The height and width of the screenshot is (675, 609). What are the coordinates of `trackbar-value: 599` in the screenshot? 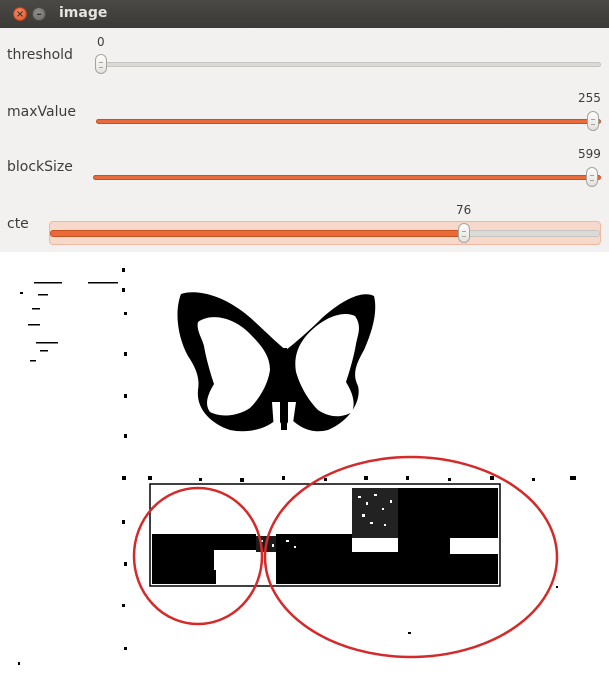 It's located at (589, 154).